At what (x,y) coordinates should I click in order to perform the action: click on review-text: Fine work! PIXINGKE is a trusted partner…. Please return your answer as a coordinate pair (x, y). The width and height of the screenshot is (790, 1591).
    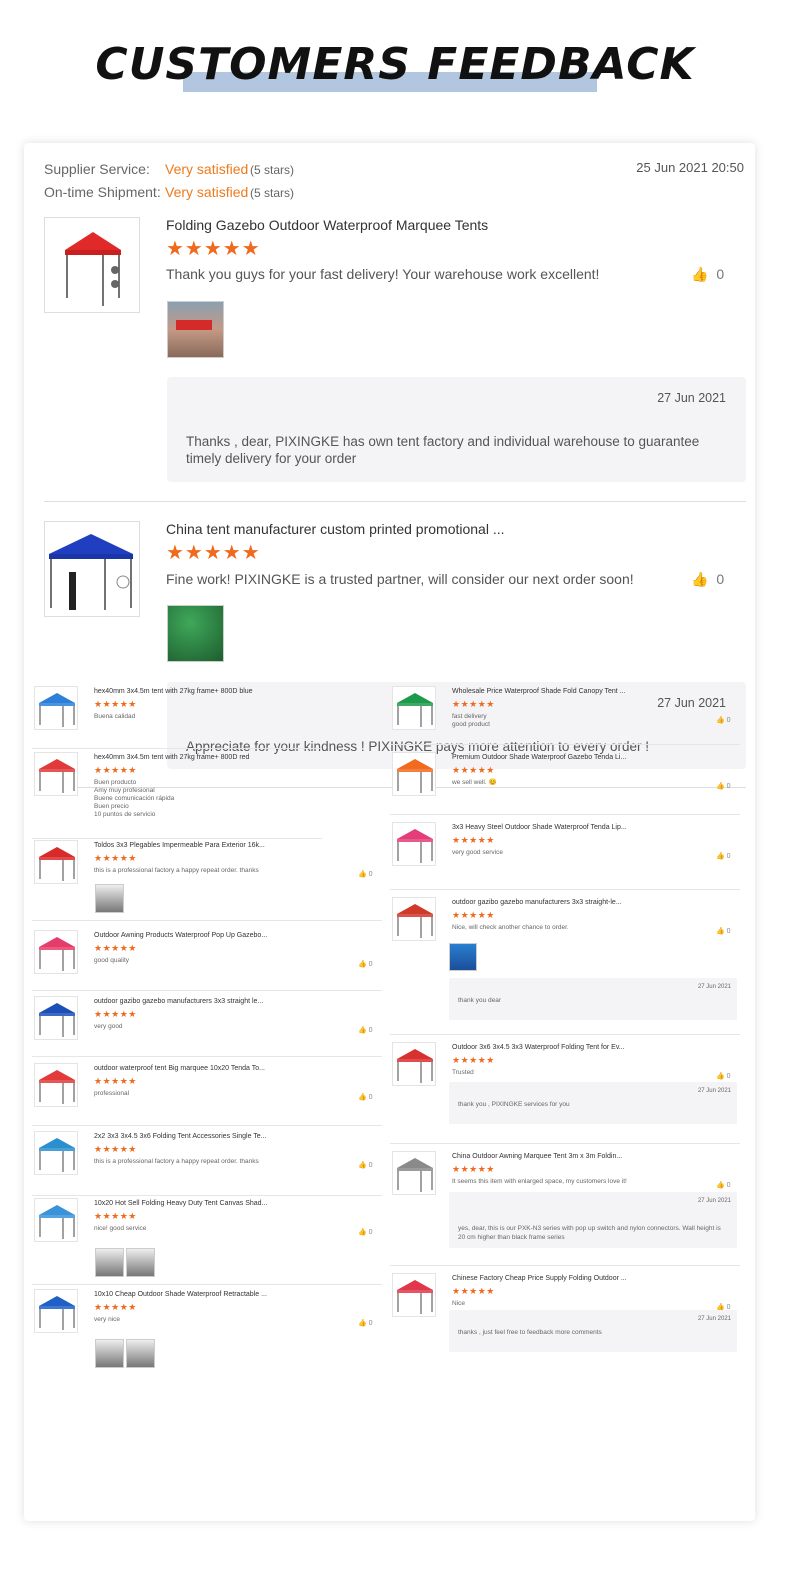
    Looking at the image, I should click on (400, 579).